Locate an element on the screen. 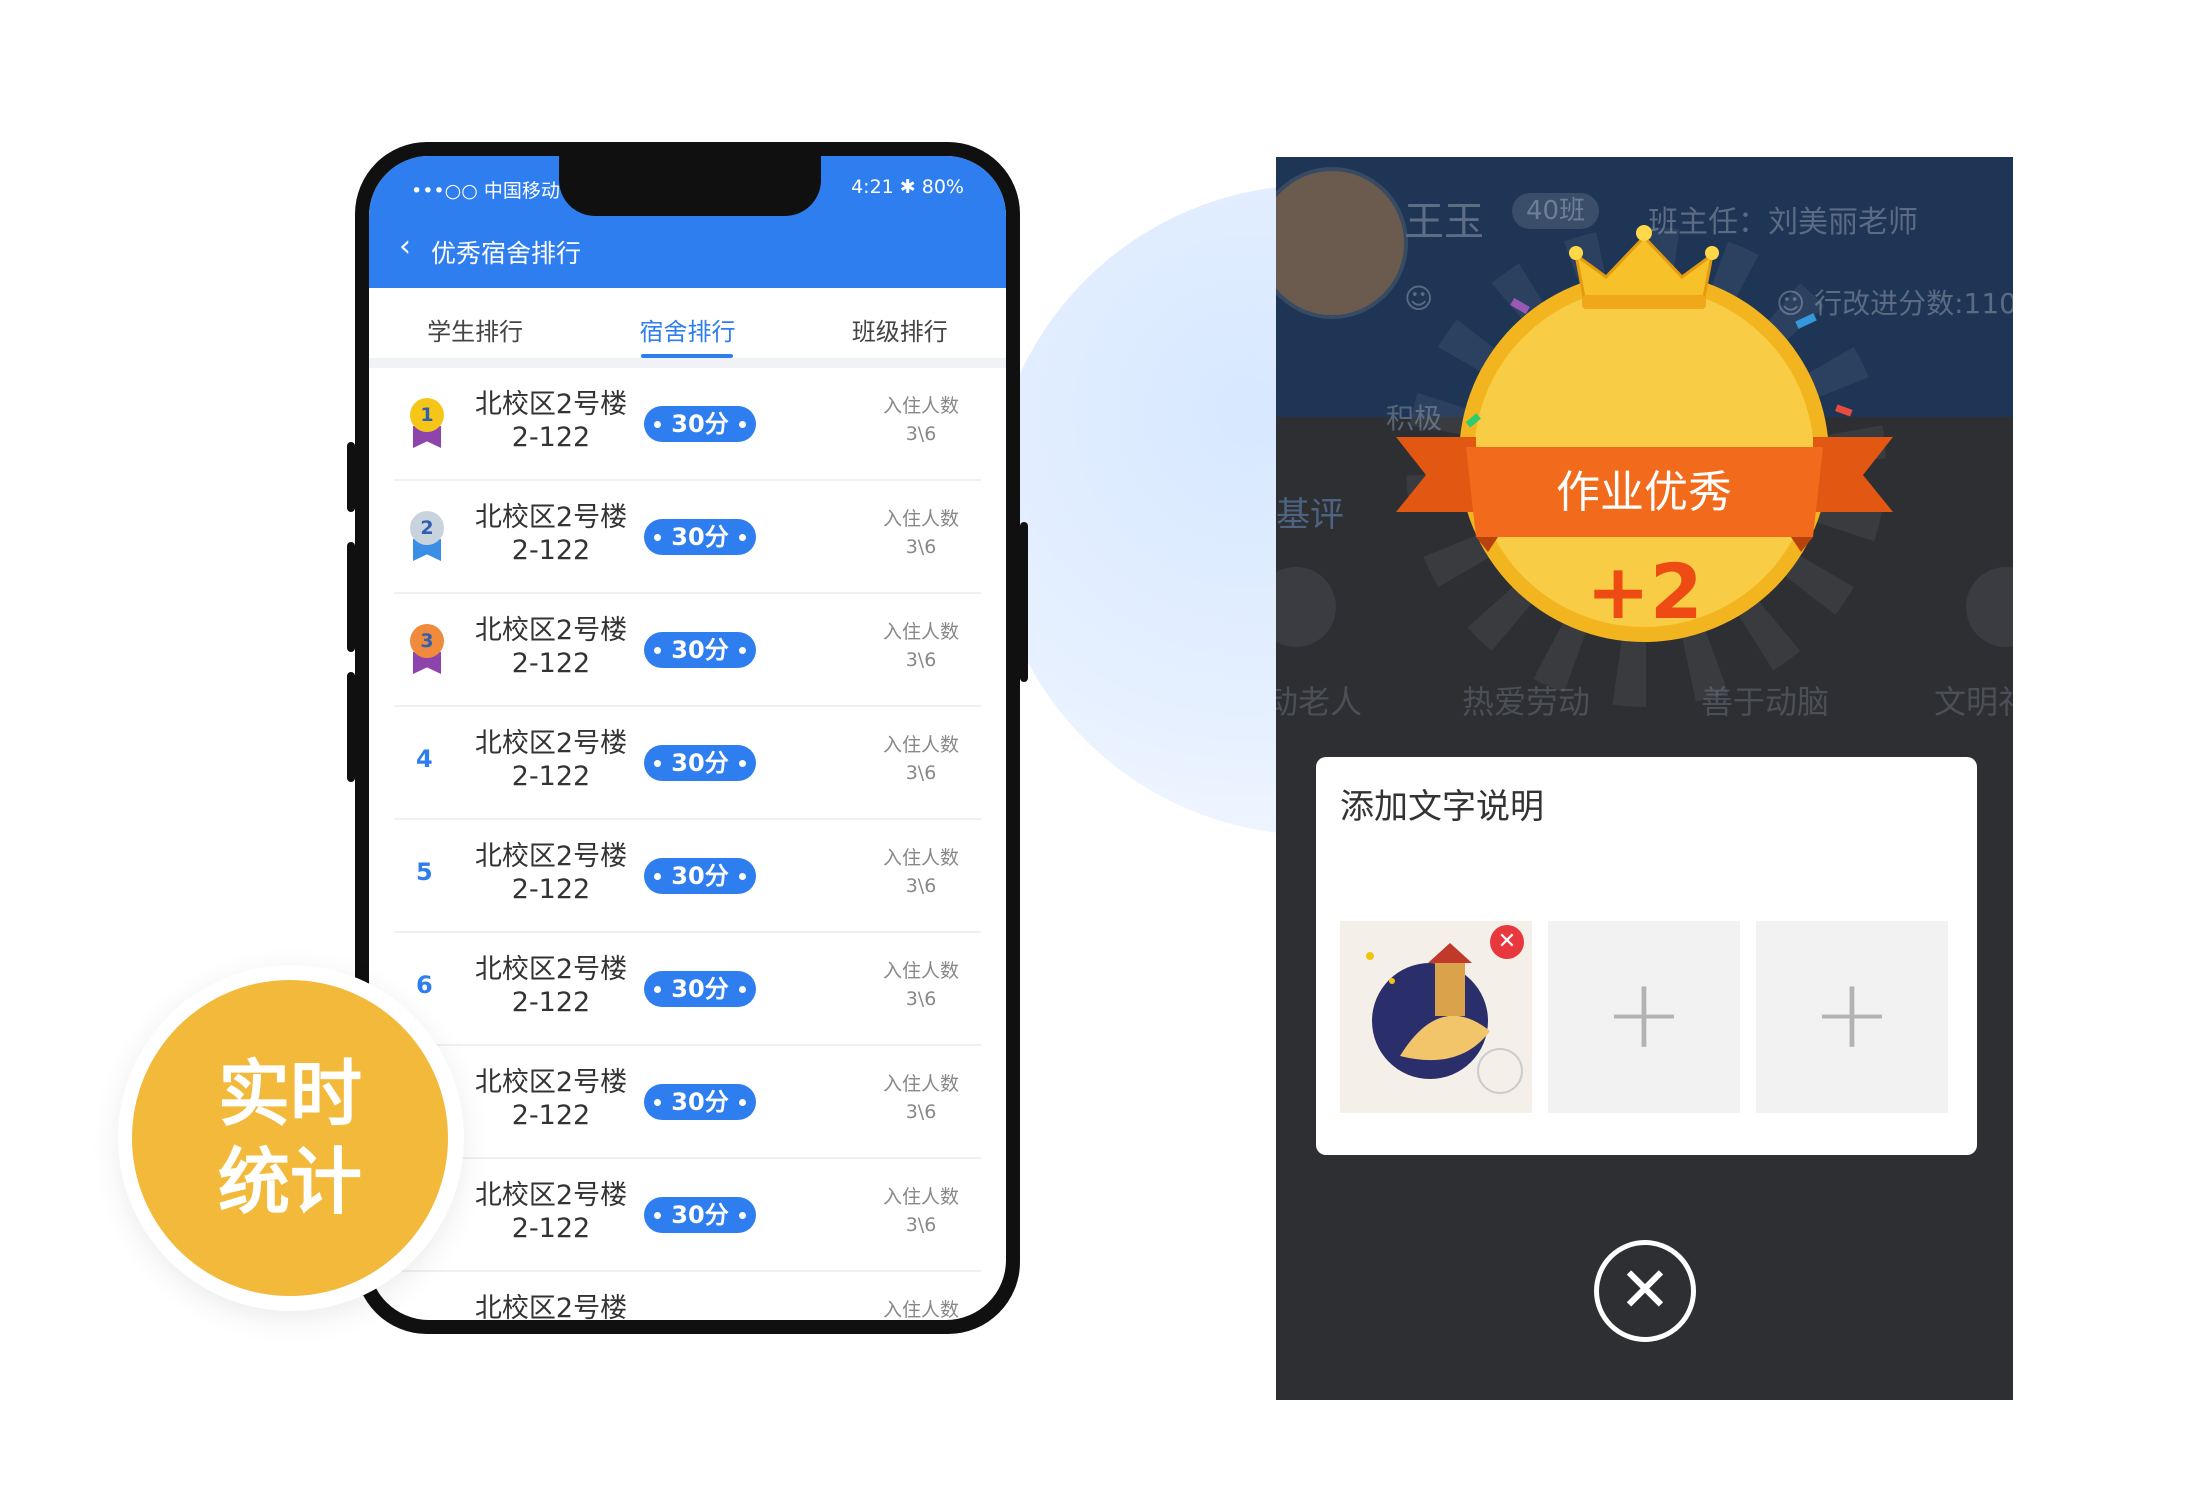  ranking-tabs: 学生排行 宿舍排行 班级排行 is located at coordinates (687, 328).